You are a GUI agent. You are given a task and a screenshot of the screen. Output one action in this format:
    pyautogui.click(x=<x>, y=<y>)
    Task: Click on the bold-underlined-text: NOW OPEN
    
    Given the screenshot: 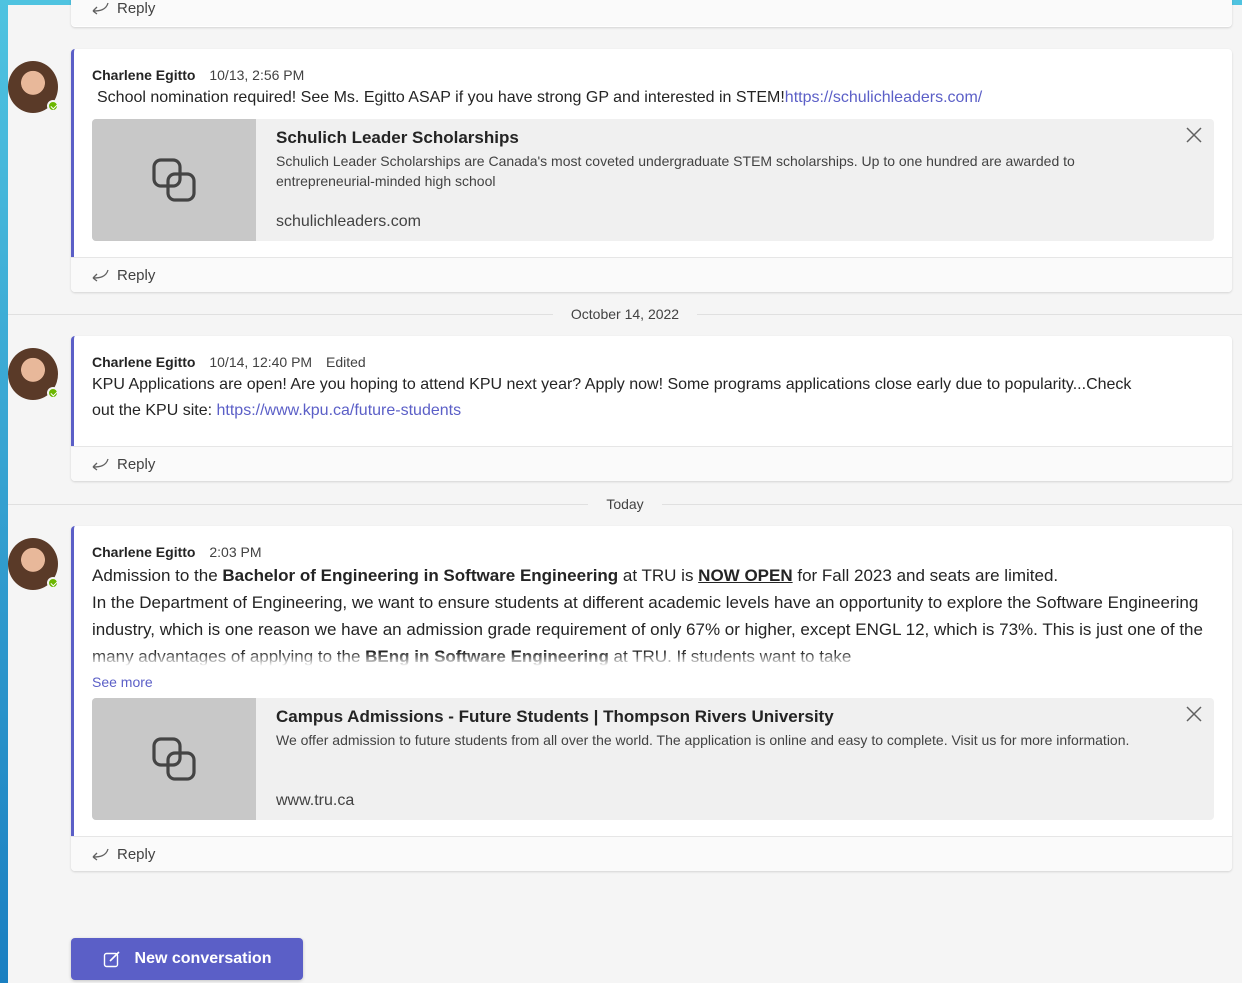 What is the action you would take?
    pyautogui.click(x=745, y=575)
    